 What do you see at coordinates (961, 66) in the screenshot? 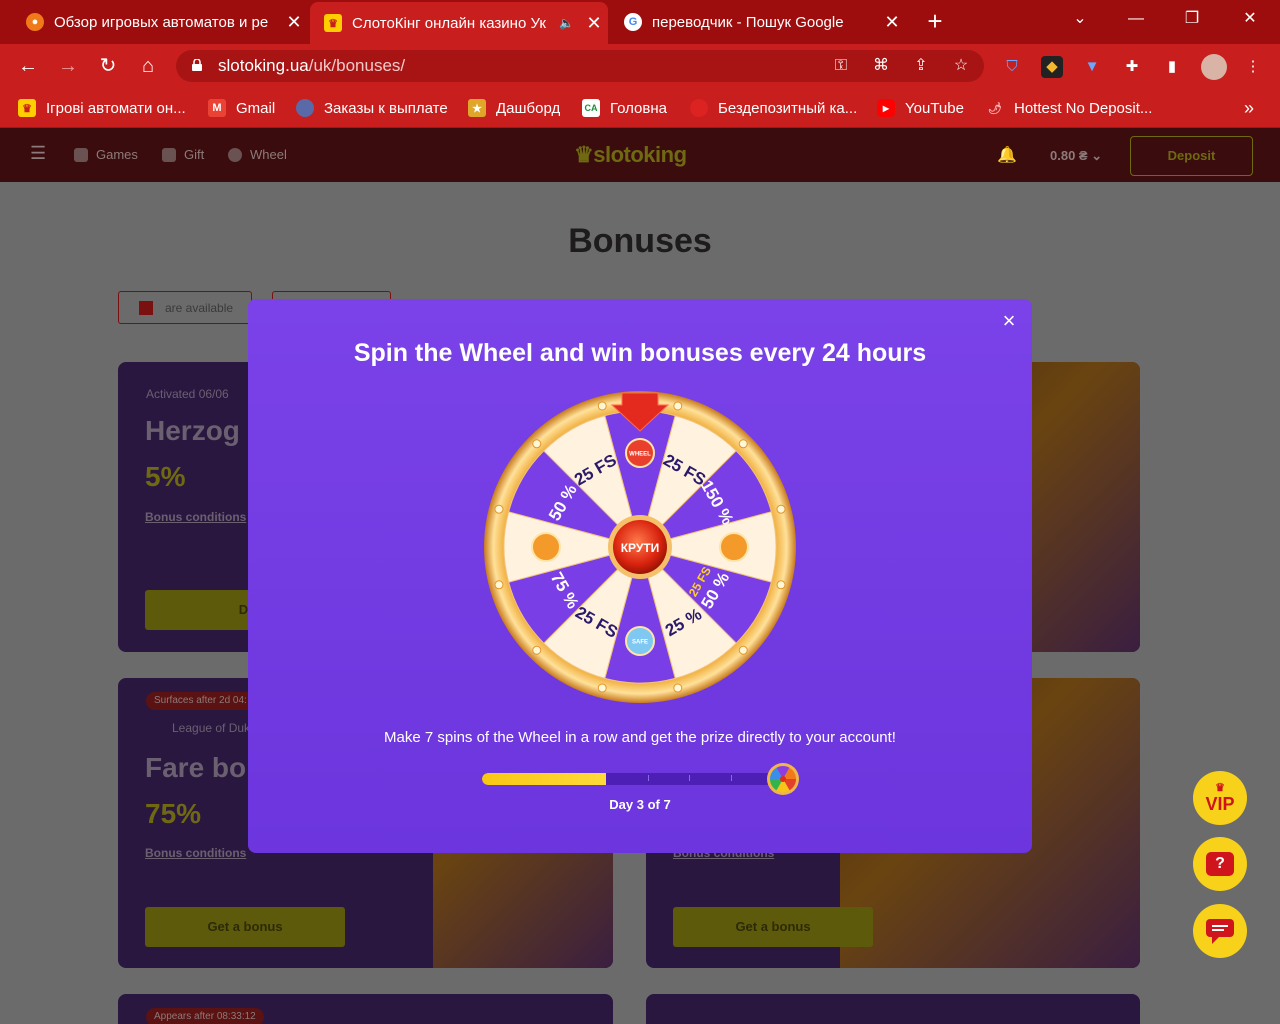
I see `bookmark-star-icon: ☆` at bounding box center [961, 66].